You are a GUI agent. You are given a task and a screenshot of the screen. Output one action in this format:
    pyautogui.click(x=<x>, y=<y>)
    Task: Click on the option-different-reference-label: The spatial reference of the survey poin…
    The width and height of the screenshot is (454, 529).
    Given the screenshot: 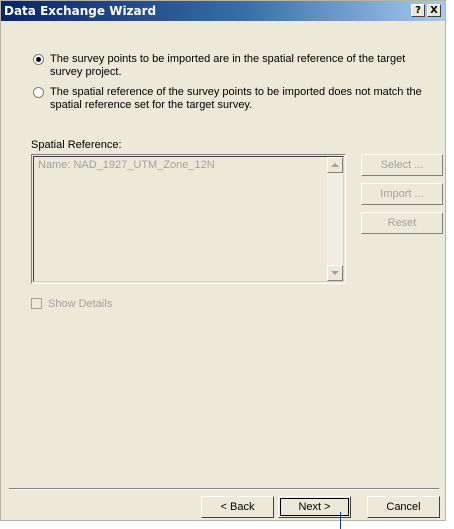 What is the action you would take?
    pyautogui.click(x=236, y=98)
    